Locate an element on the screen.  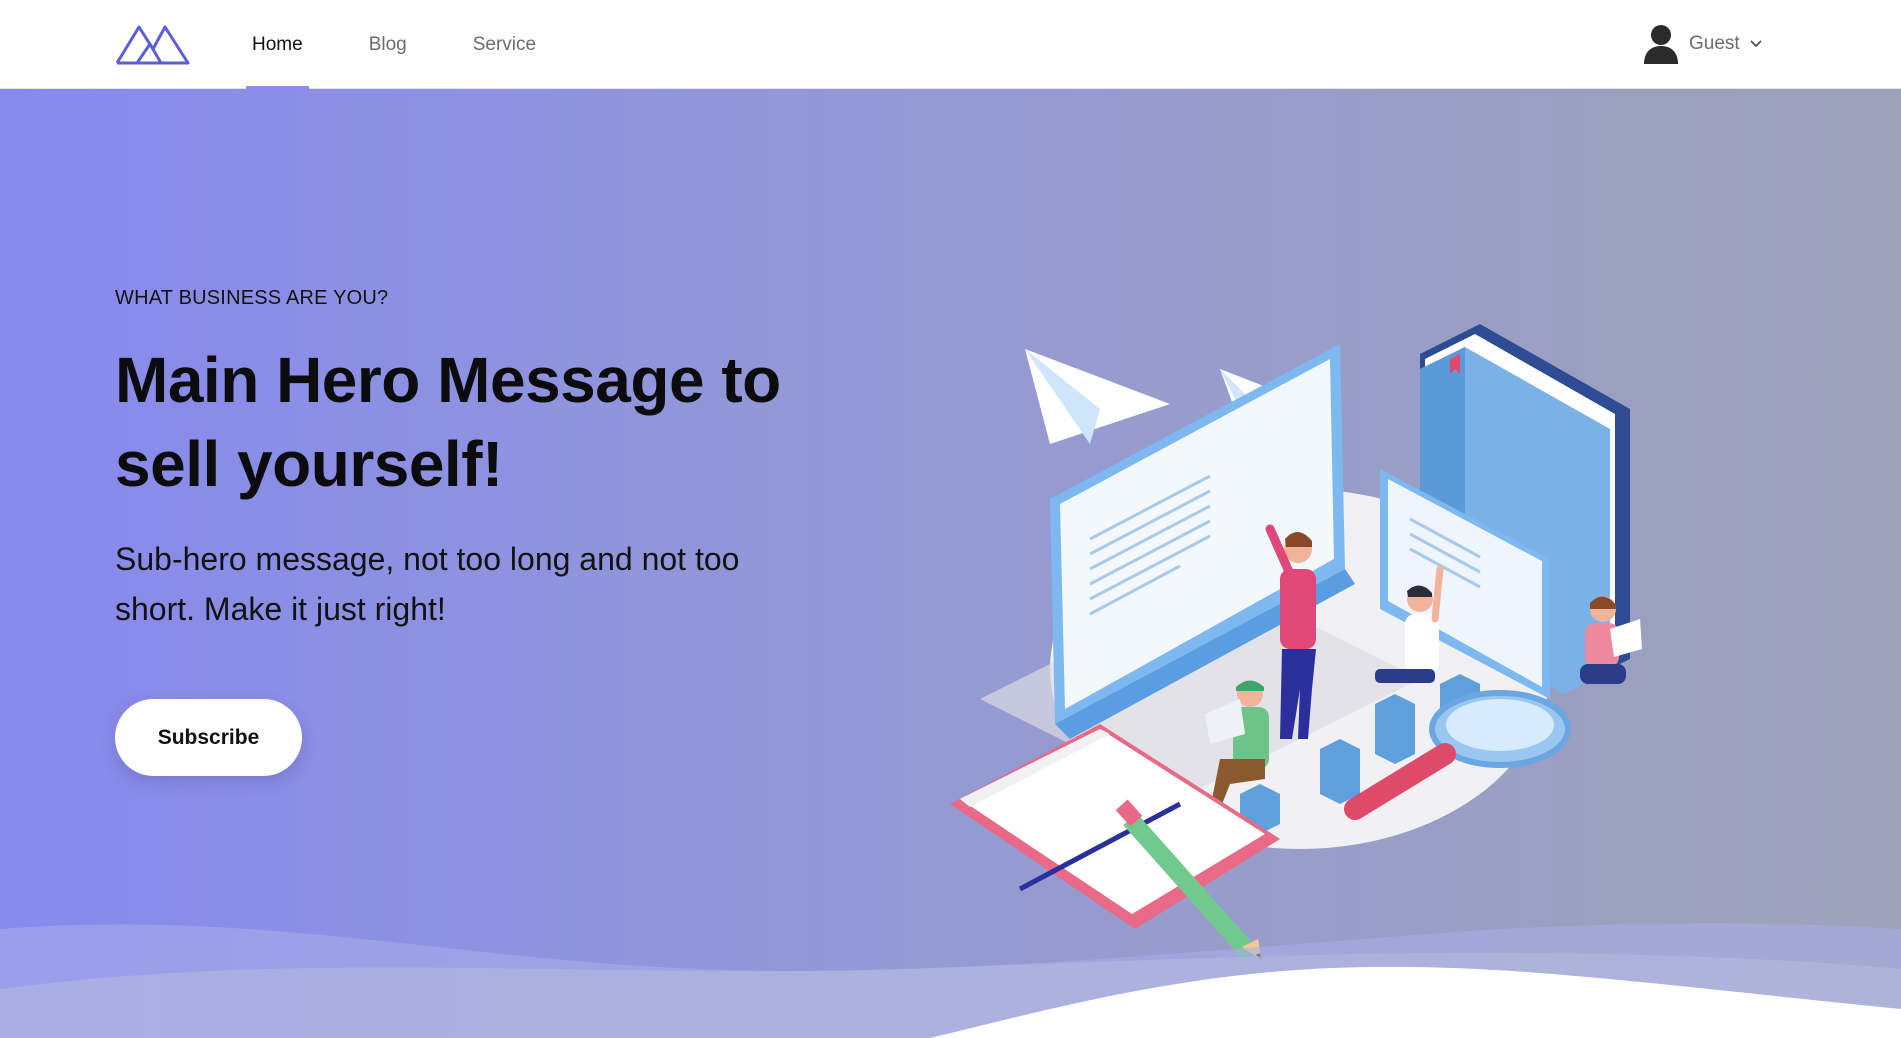
top-navbar: Home Blog Service Guest is located at coordinates (950, 44).